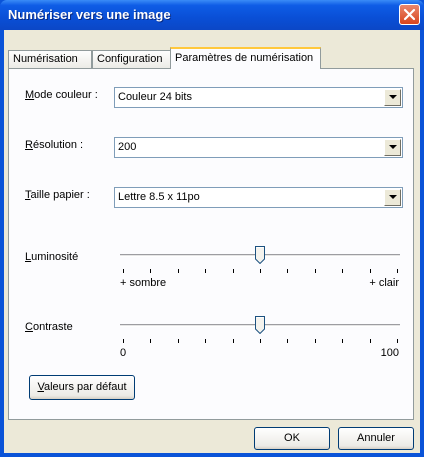  Describe the element at coordinates (159, 197) in the screenshot. I see `paper-size-value: Lettre 8.5 x 11po` at that location.